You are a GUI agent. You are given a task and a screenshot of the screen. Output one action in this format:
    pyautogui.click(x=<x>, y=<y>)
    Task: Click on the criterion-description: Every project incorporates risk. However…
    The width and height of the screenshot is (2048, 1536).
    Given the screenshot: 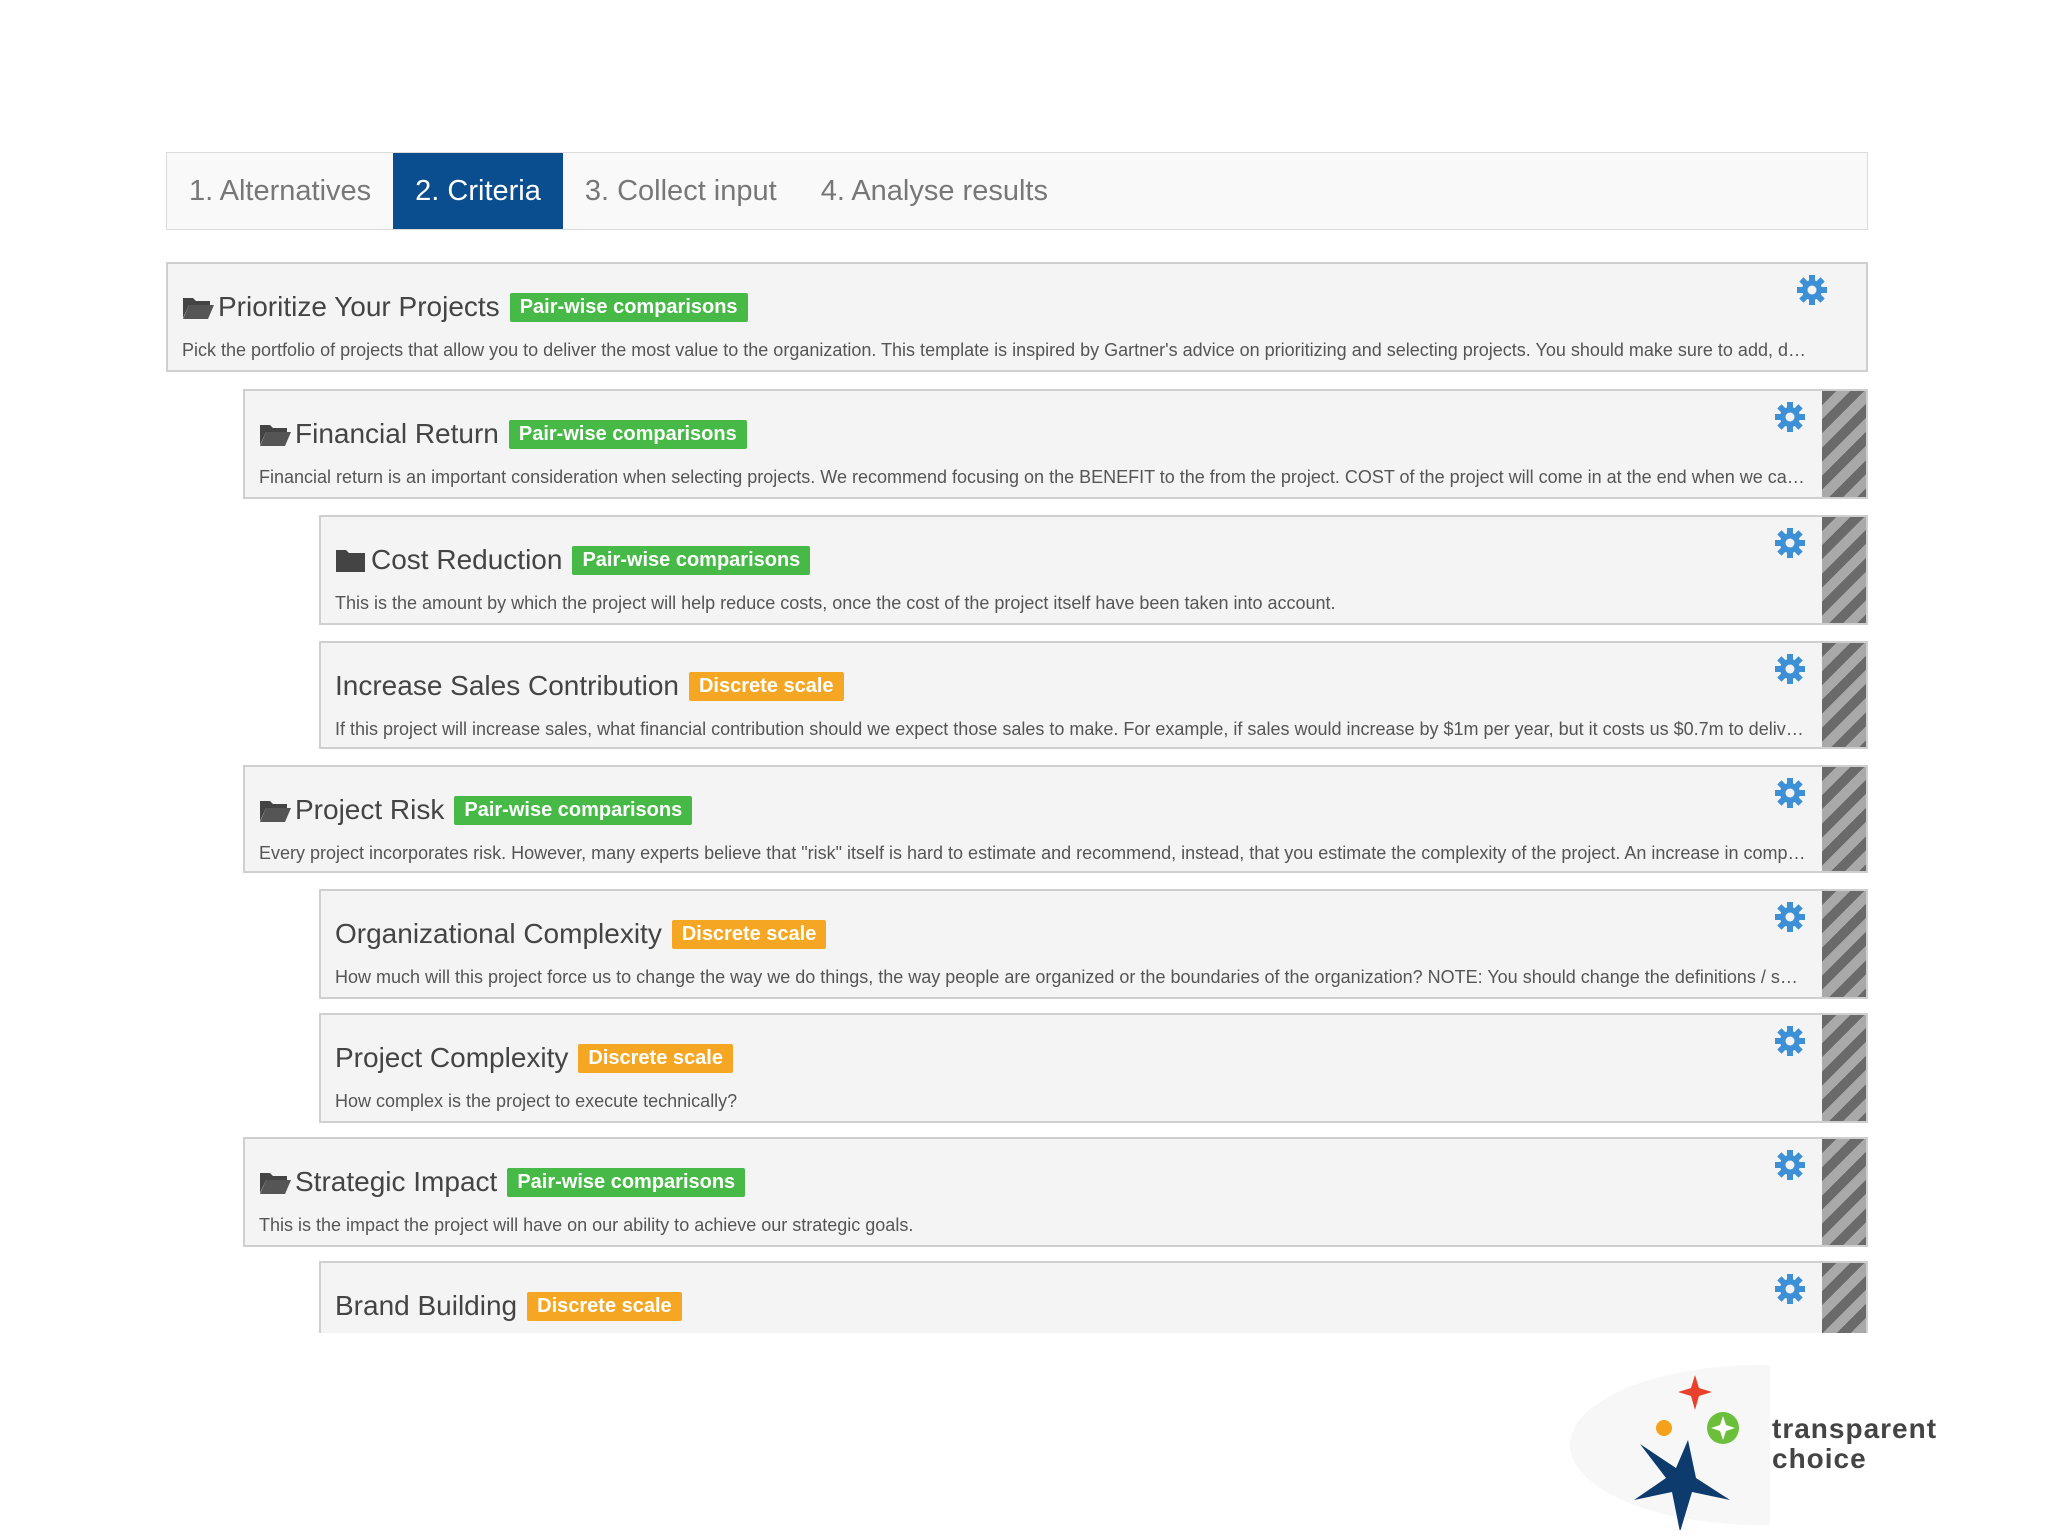 What is the action you would take?
    pyautogui.click(x=1032, y=853)
    